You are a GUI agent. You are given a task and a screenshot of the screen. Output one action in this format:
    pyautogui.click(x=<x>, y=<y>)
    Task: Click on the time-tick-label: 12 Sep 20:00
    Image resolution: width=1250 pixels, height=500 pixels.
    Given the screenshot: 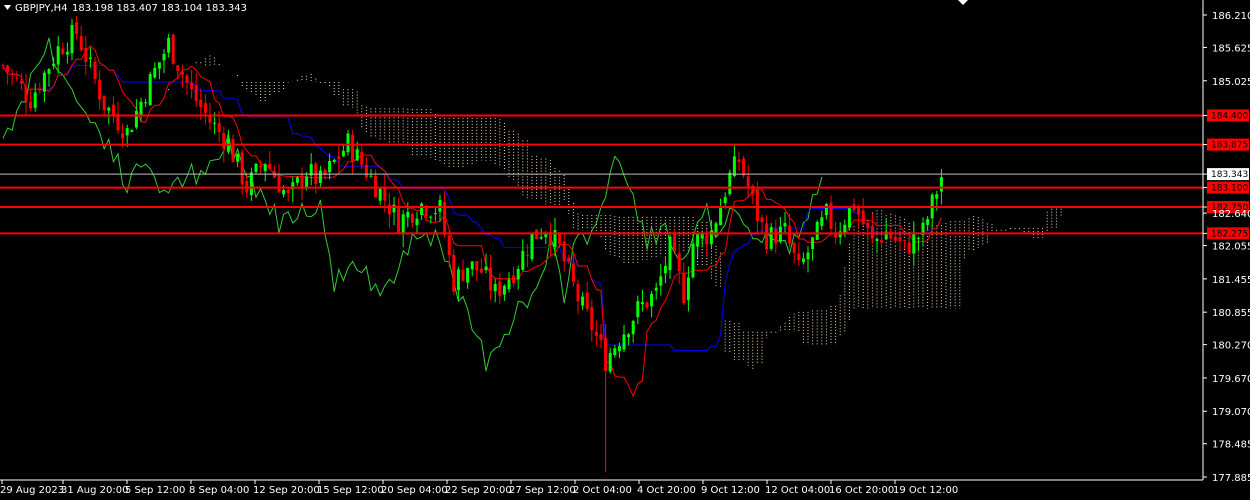 What is the action you would take?
    pyautogui.click(x=286, y=490)
    